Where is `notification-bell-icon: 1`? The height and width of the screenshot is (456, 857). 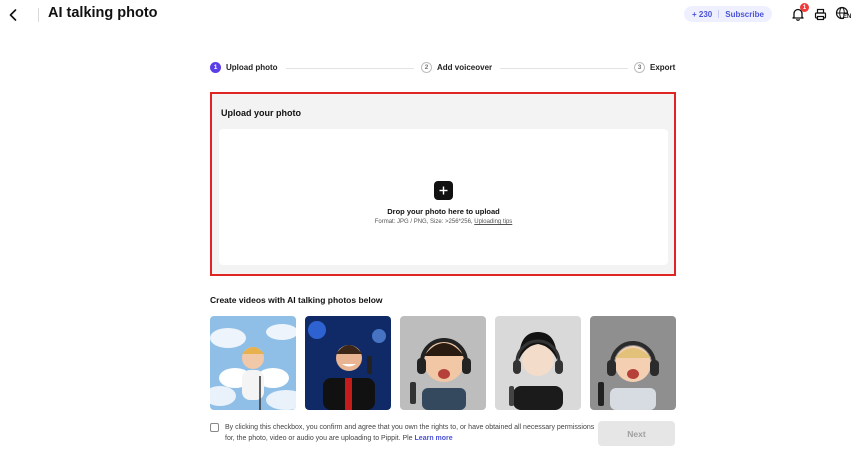 notification-bell-icon: 1 is located at coordinates (799, 12).